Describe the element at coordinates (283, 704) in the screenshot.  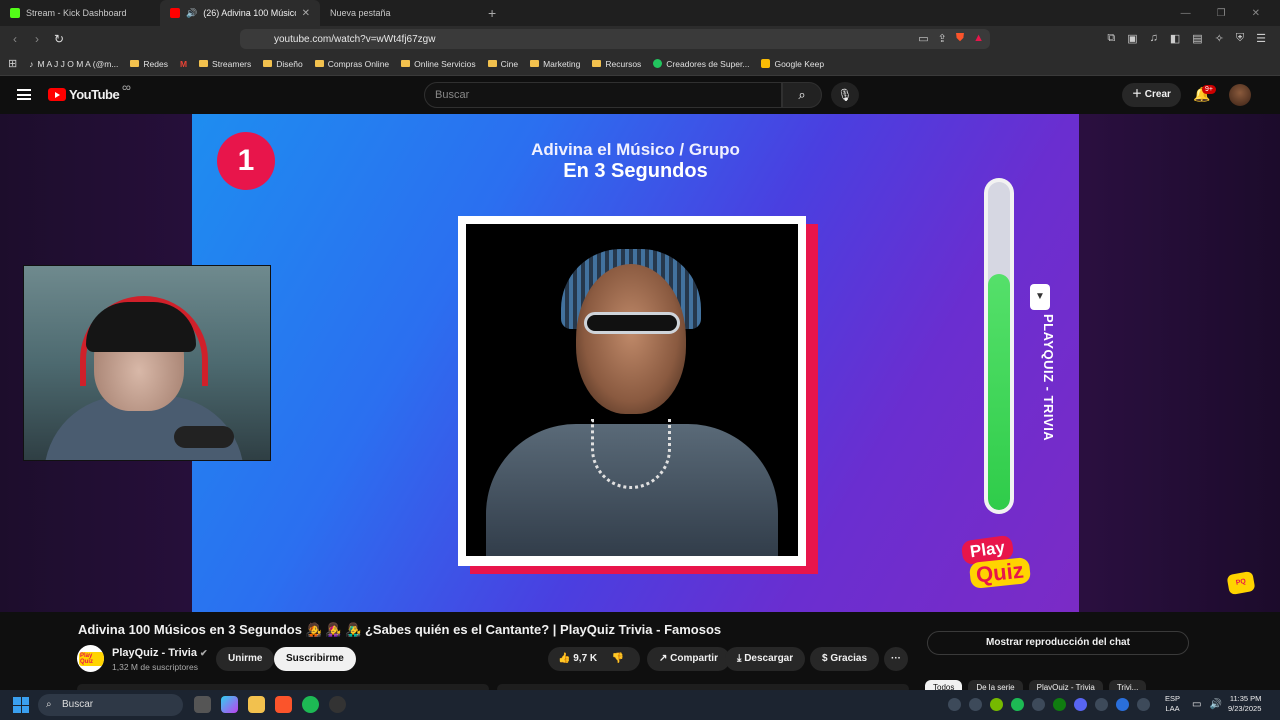
I see `brave-browser-icon` at that location.